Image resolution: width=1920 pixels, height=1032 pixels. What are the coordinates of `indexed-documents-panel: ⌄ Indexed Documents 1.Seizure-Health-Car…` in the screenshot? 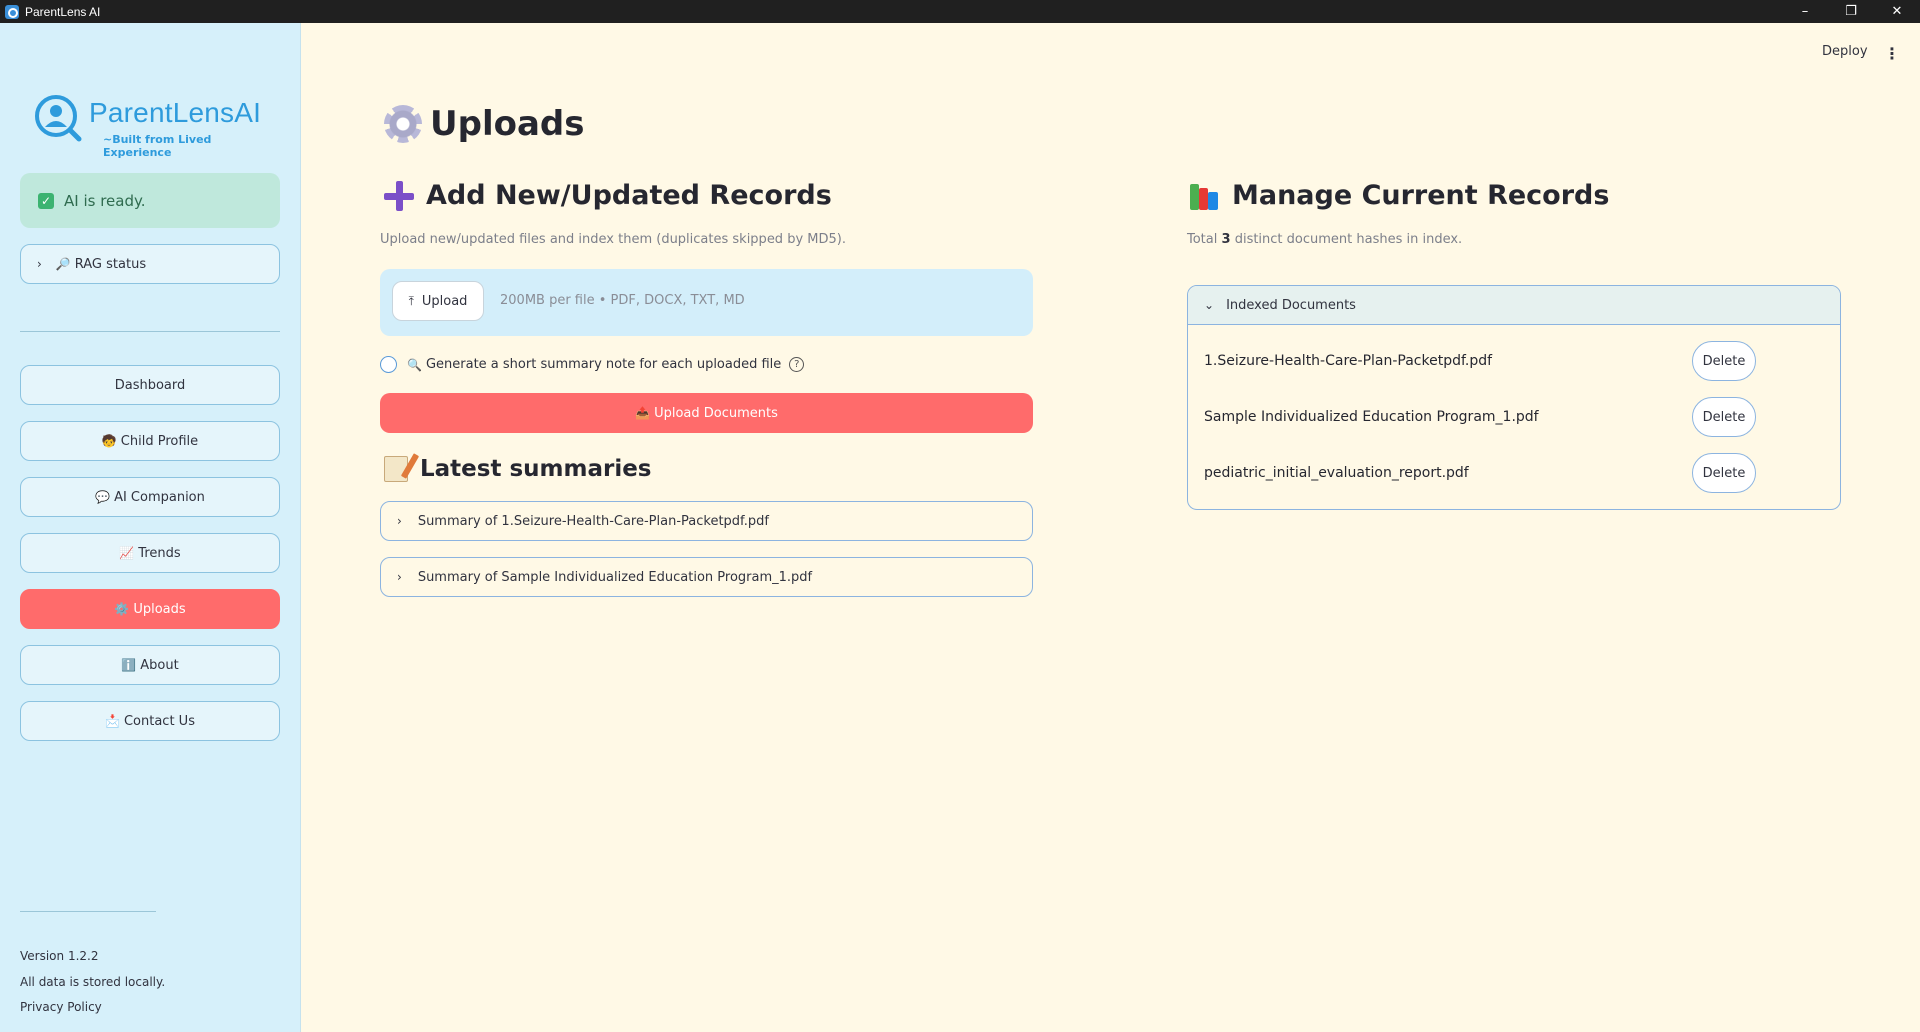 It's located at (1514, 397).